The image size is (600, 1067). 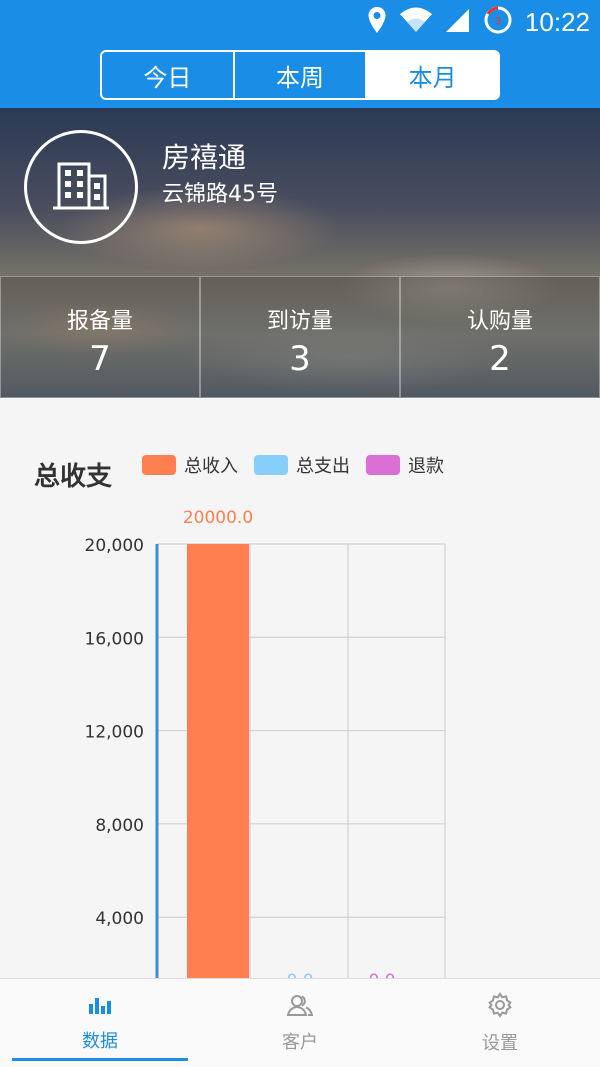 I want to click on building-icon, so click(x=81, y=187).